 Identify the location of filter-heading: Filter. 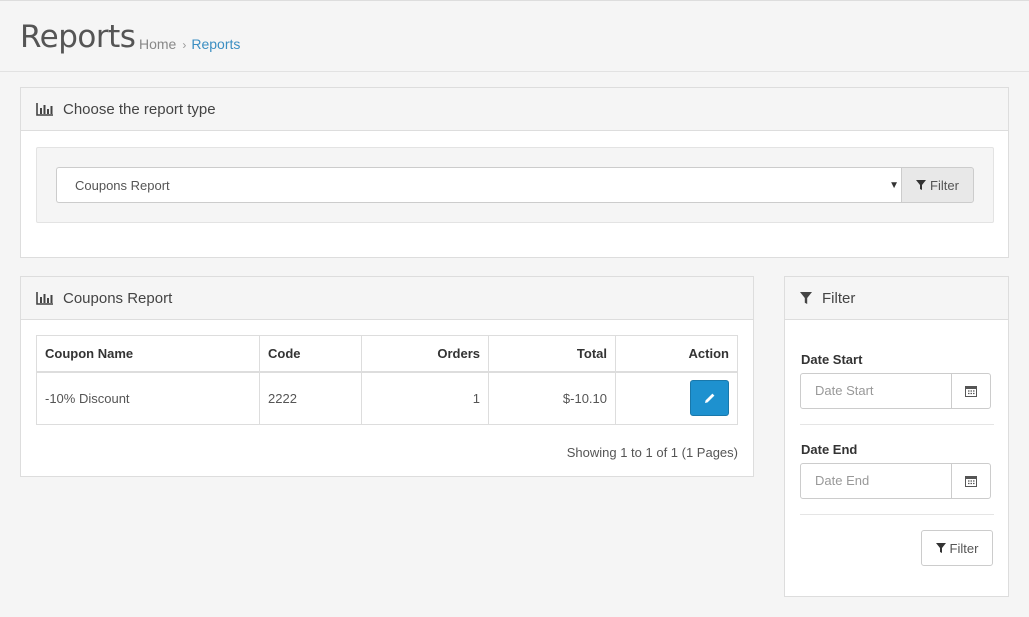
(896, 298).